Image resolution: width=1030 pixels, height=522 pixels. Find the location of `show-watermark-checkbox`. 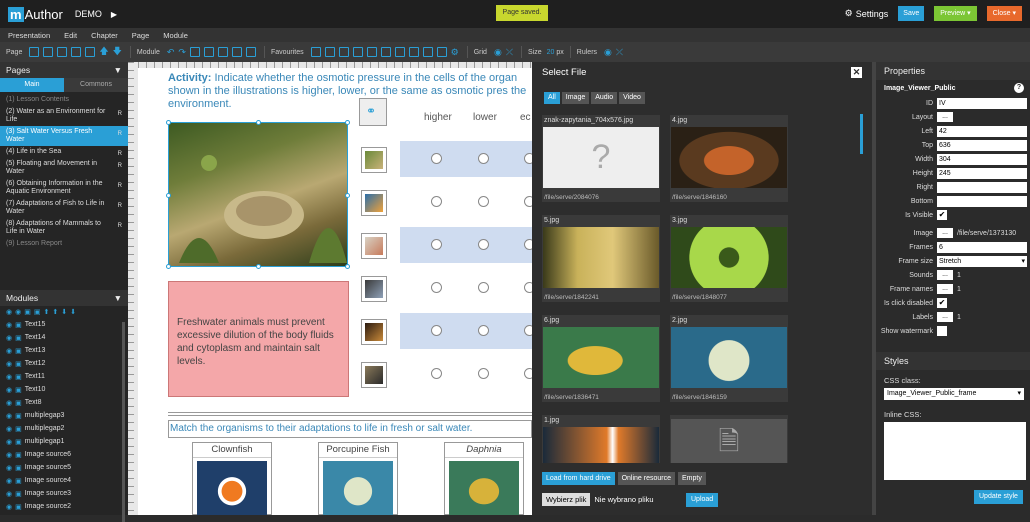

show-watermark-checkbox is located at coordinates (942, 331).